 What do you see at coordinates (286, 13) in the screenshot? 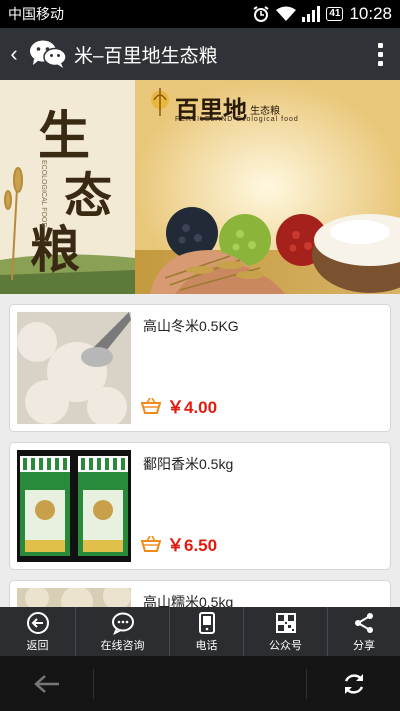
I see `wifi-icon` at bounding box center [286, 13].